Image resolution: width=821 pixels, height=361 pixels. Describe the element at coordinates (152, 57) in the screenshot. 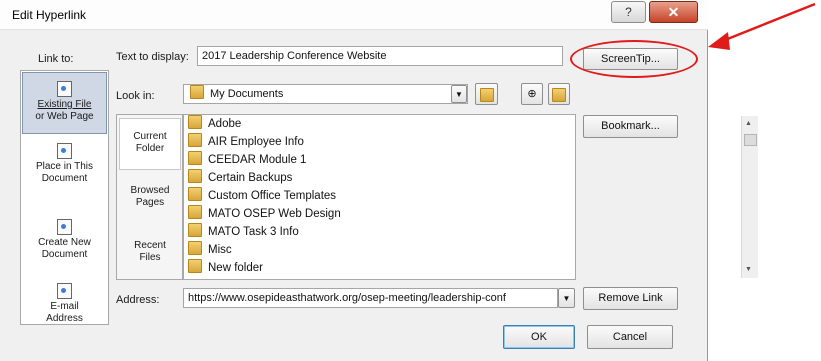

I see `text-to-display-label: Text to display:` at that location.